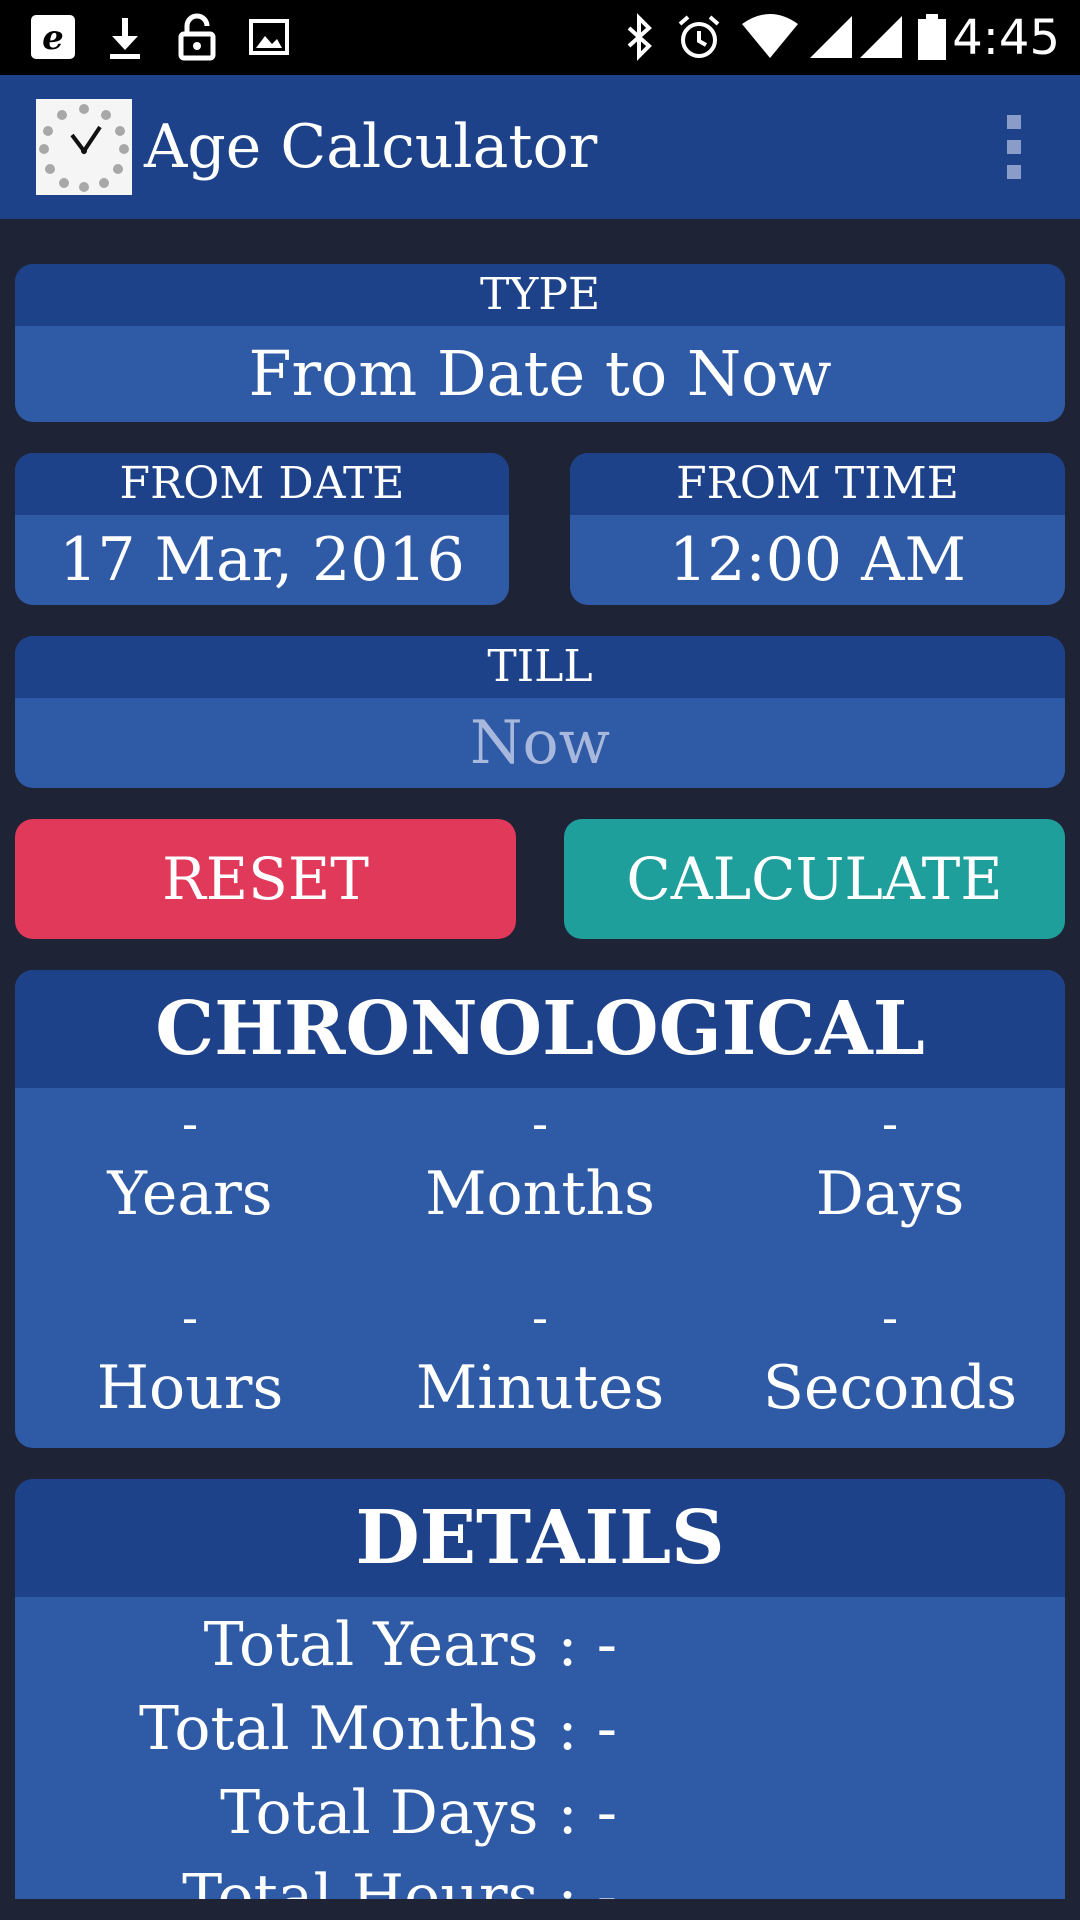  I want to click on till-label: TILL, so click(540, 667).